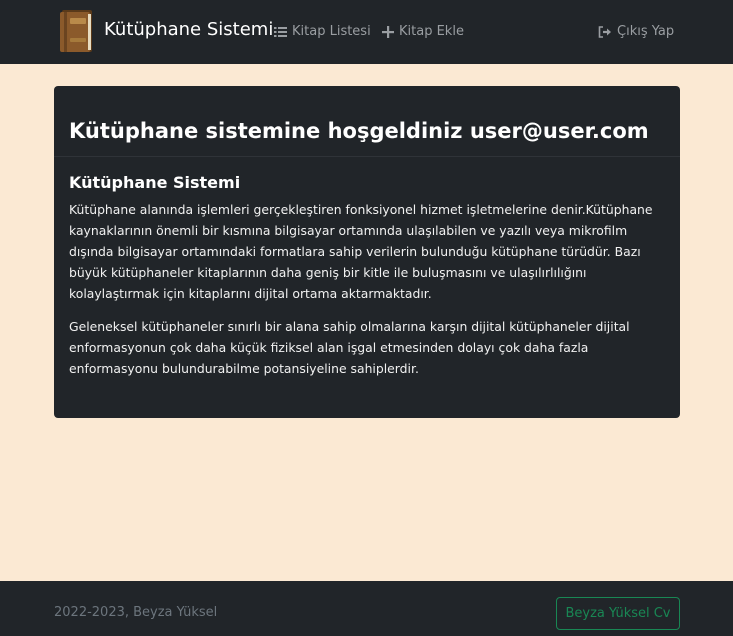  I want to click on cv-button: Beyza Yüksel Cv, so click(618, 613).